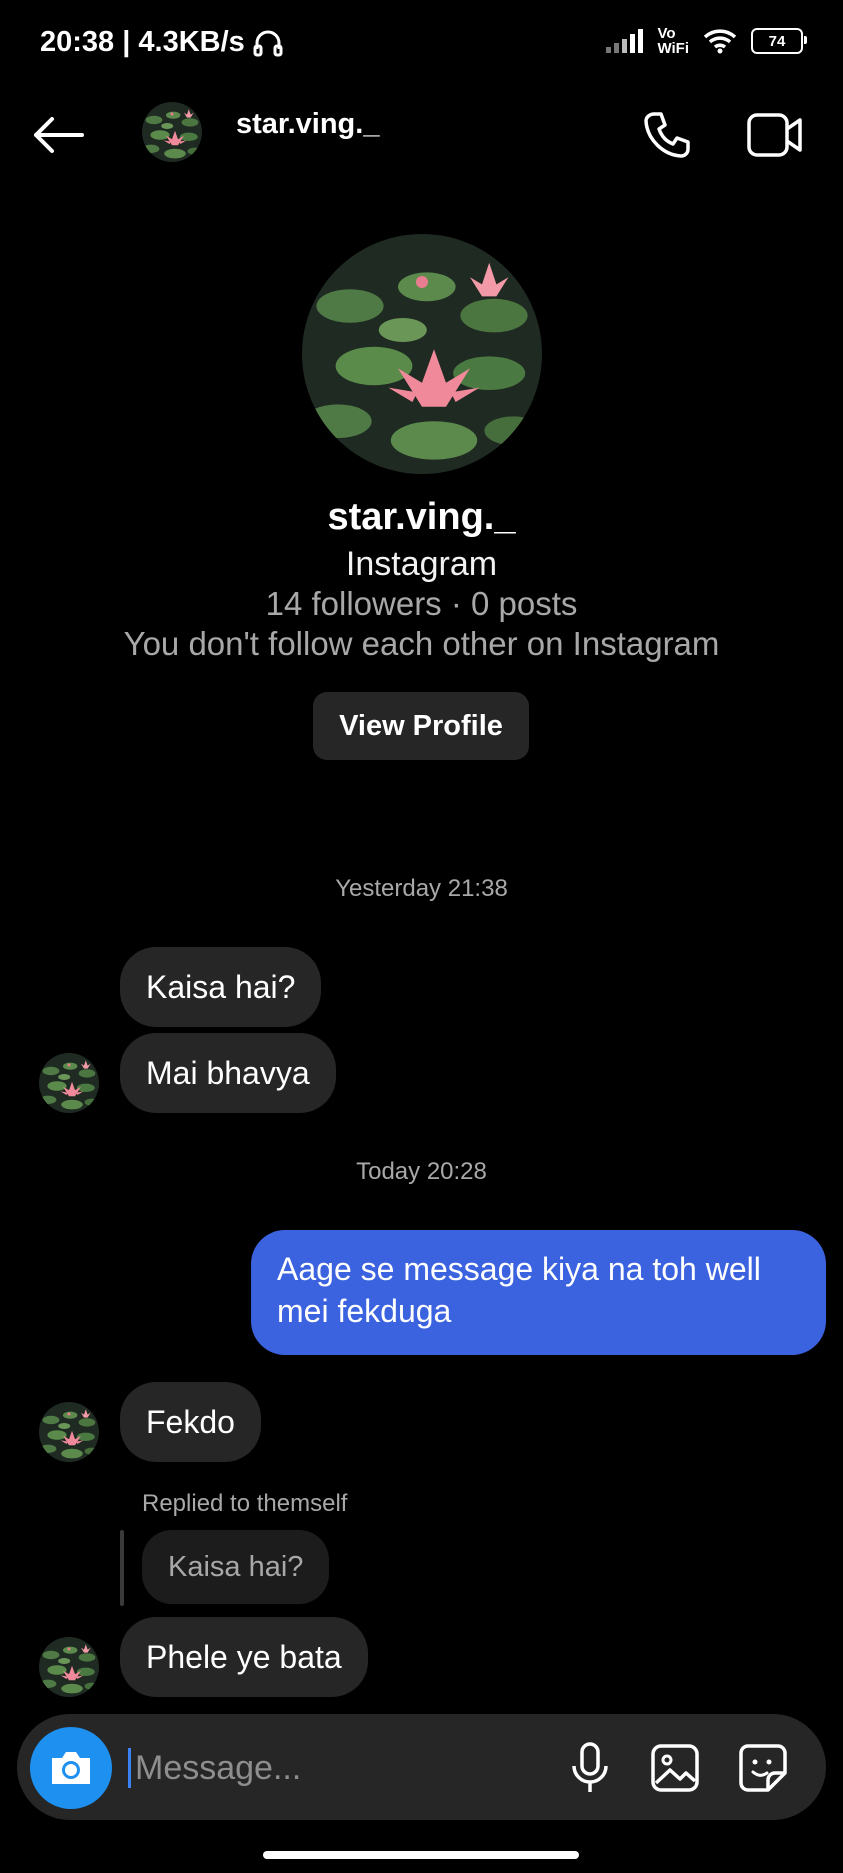 The image size is (843, 1873). What do you see at coordinates (779, 41) in the screenshot?
I see `battery-indicator: 74` at bounding box center [779, 41].